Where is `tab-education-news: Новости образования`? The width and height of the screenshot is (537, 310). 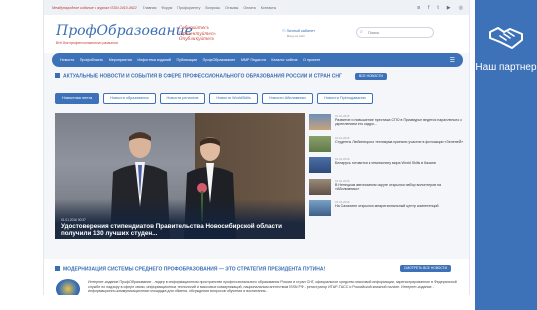
tab-education-news: Новости образования is located at coordinates (129, 98).